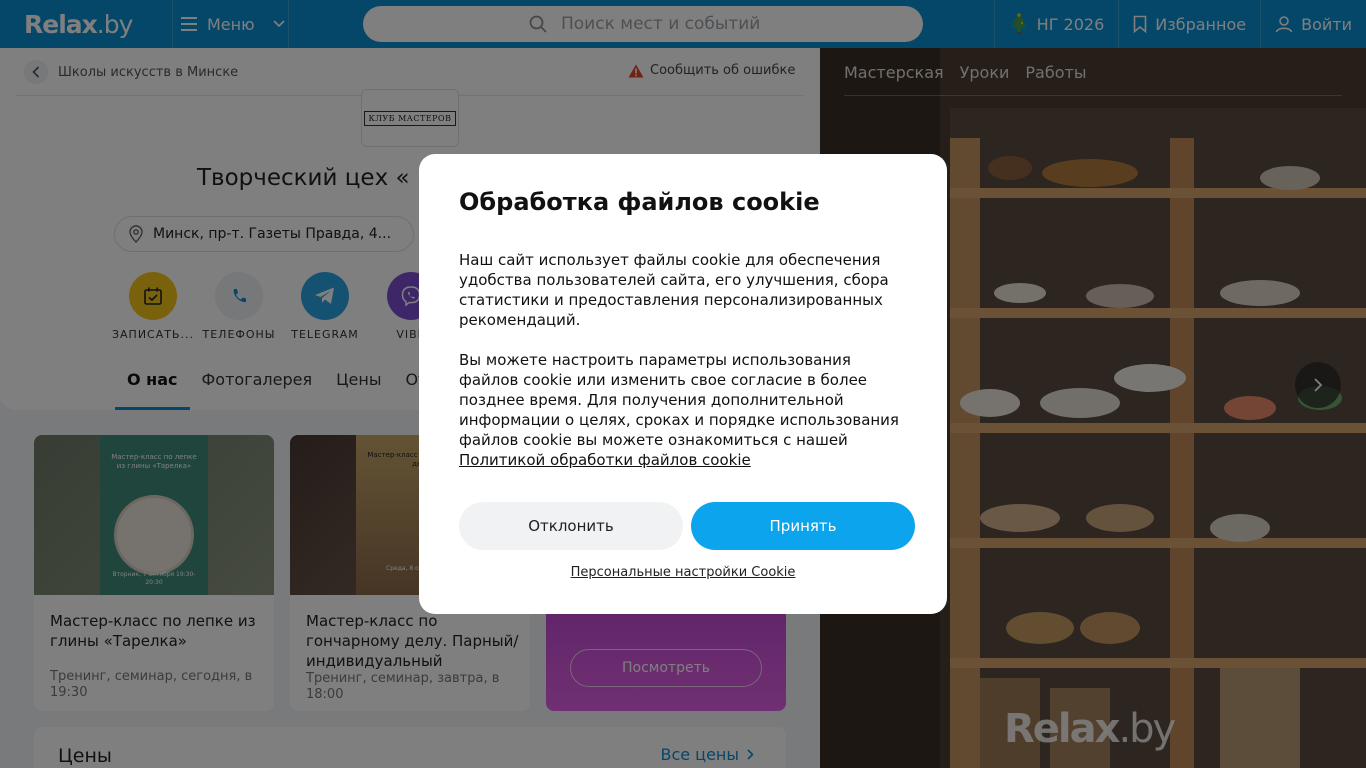  Describe the element at coordinates (571, 526) in the screenshot. I see `decline-button: Отклонить` at that location.